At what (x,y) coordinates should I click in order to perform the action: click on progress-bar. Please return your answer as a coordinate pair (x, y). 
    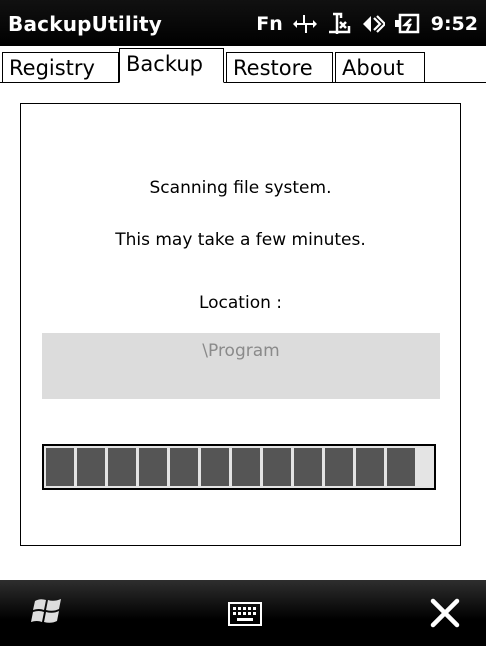
    Looking at the image, I should click on (239, 467).